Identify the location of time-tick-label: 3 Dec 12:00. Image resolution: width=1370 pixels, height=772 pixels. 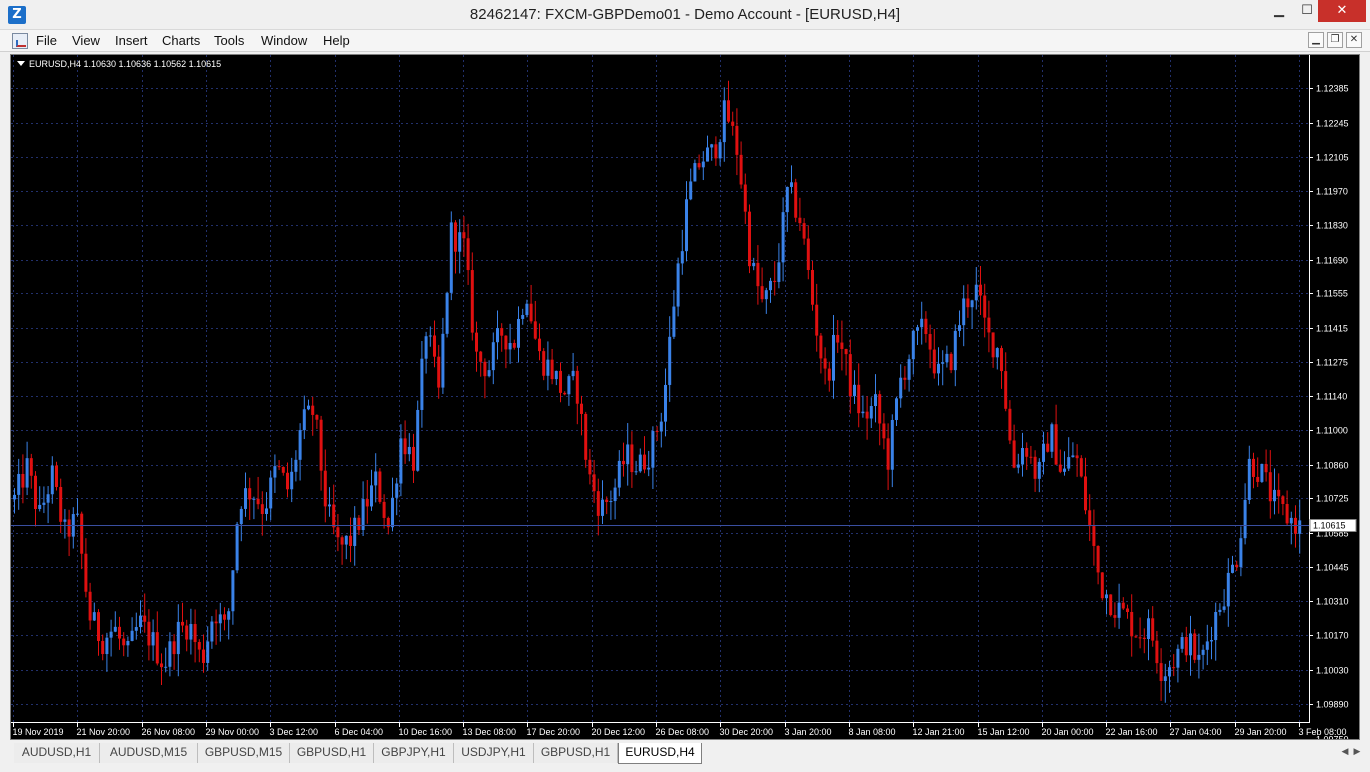
(294, 732).